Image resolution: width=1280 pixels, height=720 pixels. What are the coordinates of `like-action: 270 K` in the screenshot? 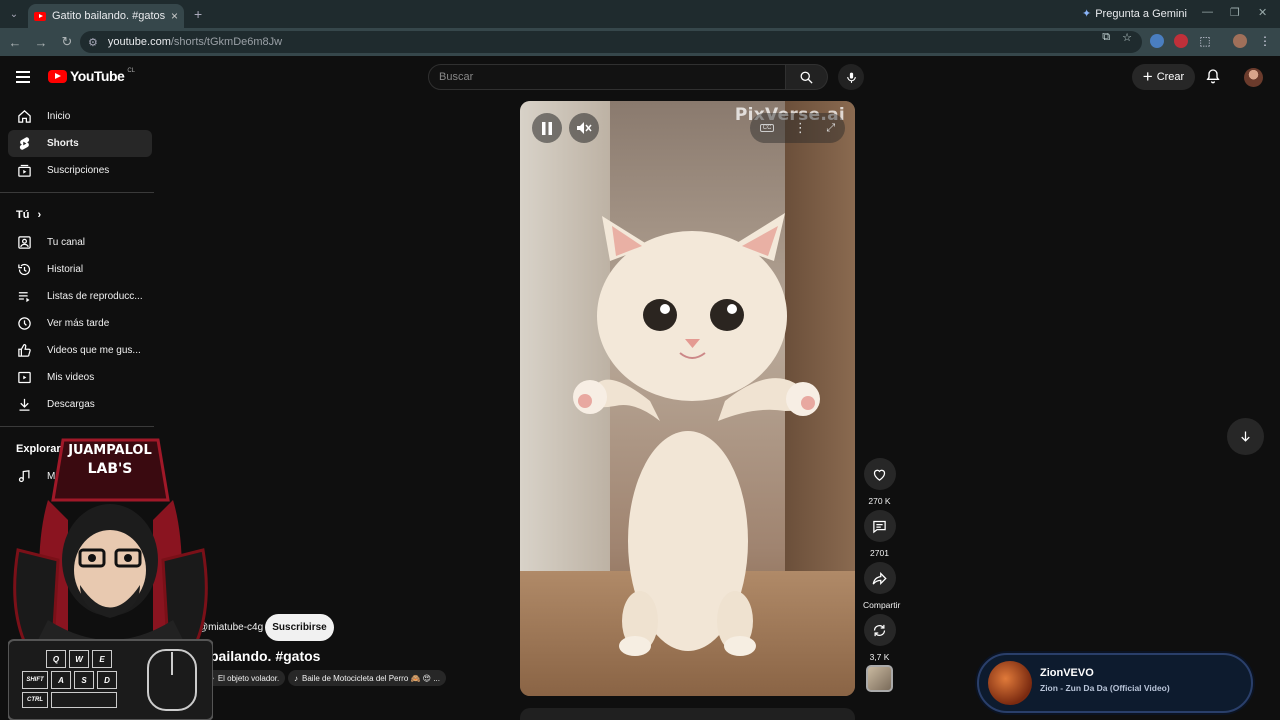 It's located at (879, 482).